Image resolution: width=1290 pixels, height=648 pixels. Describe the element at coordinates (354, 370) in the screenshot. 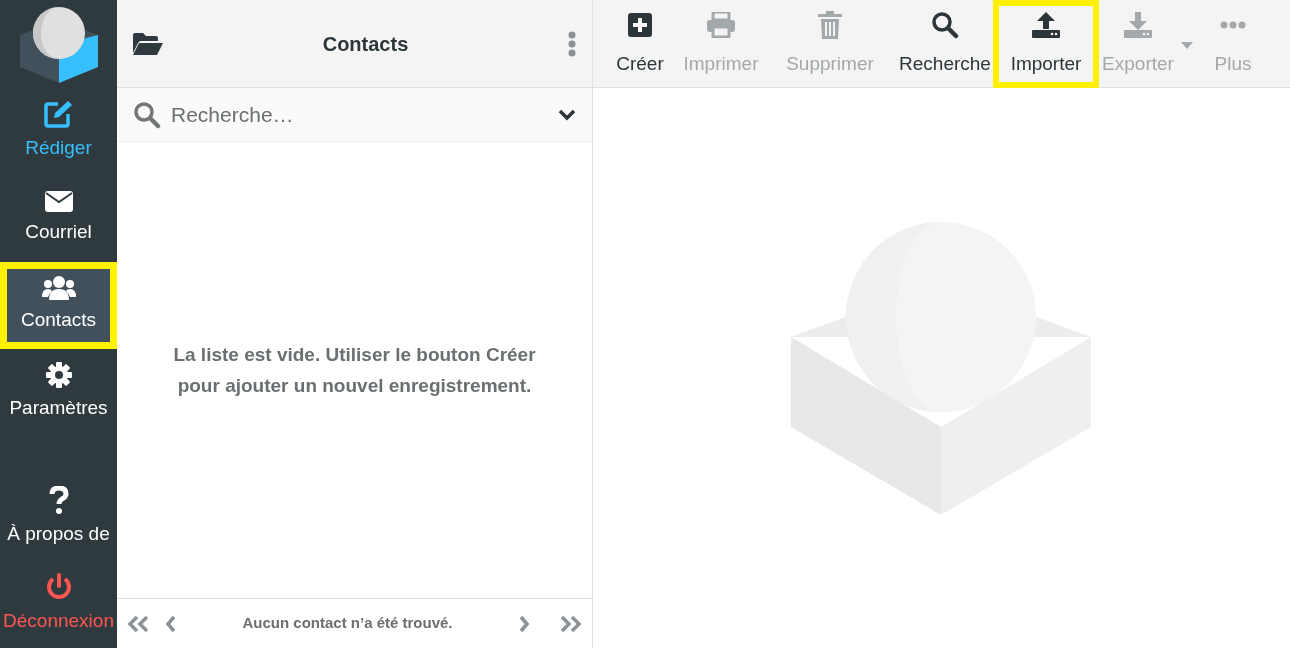

I see `empty-list-message: La liste est vide. Utiliser le bouton Créer pour ajouter un nouvel enregistrement.` at that location.